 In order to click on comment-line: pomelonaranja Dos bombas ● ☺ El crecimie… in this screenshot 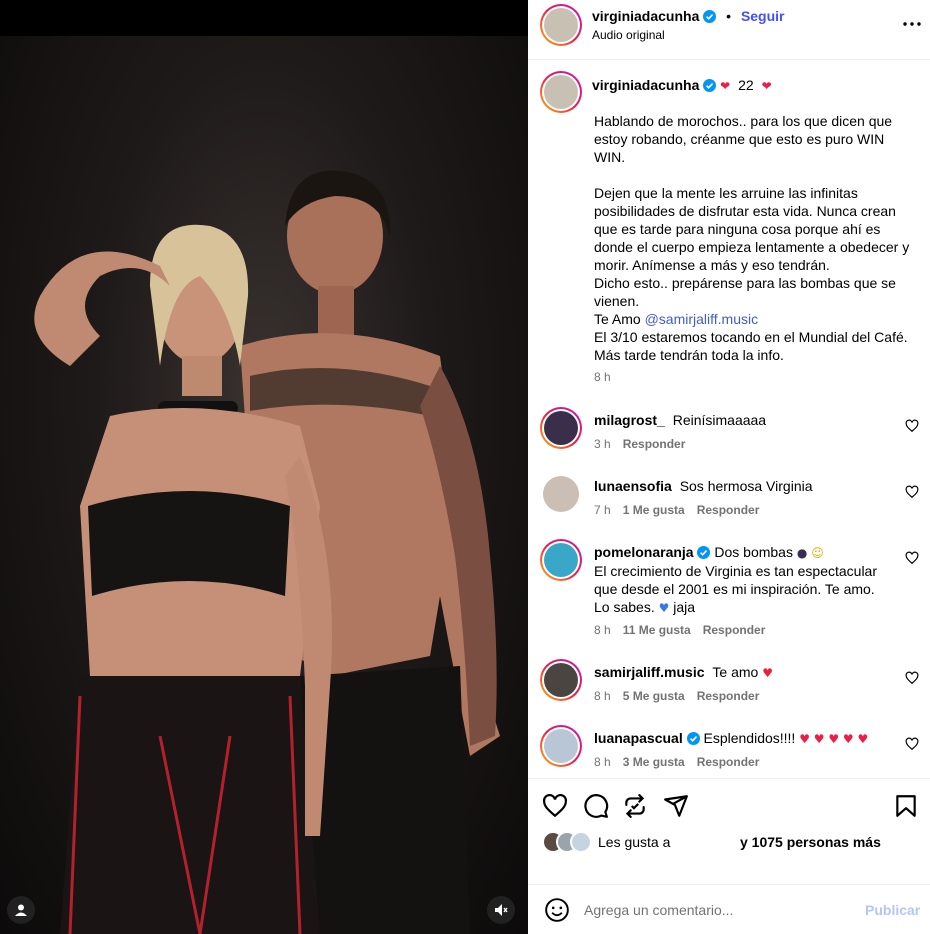, I will do `click(744, 580)`.